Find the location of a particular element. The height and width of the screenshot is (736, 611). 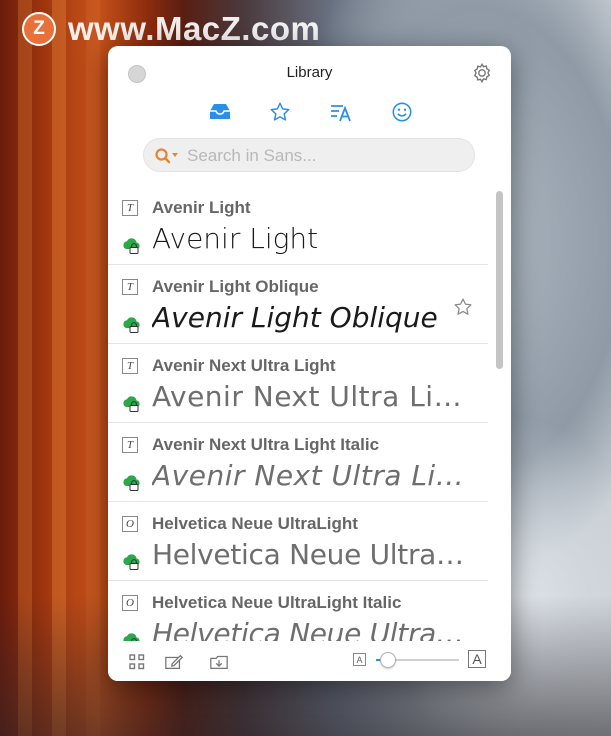

watermark-logo: Z is located at coordinates (39, 29).